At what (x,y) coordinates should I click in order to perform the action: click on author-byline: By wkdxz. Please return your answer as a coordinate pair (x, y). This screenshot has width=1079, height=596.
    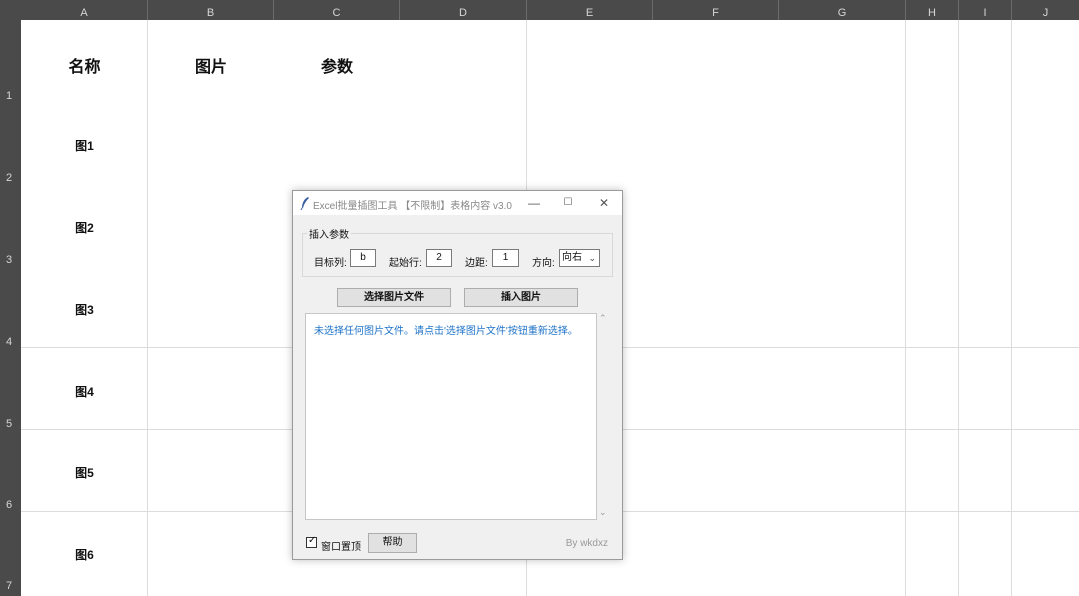
    Looking at the image, I should click on (586, 543).